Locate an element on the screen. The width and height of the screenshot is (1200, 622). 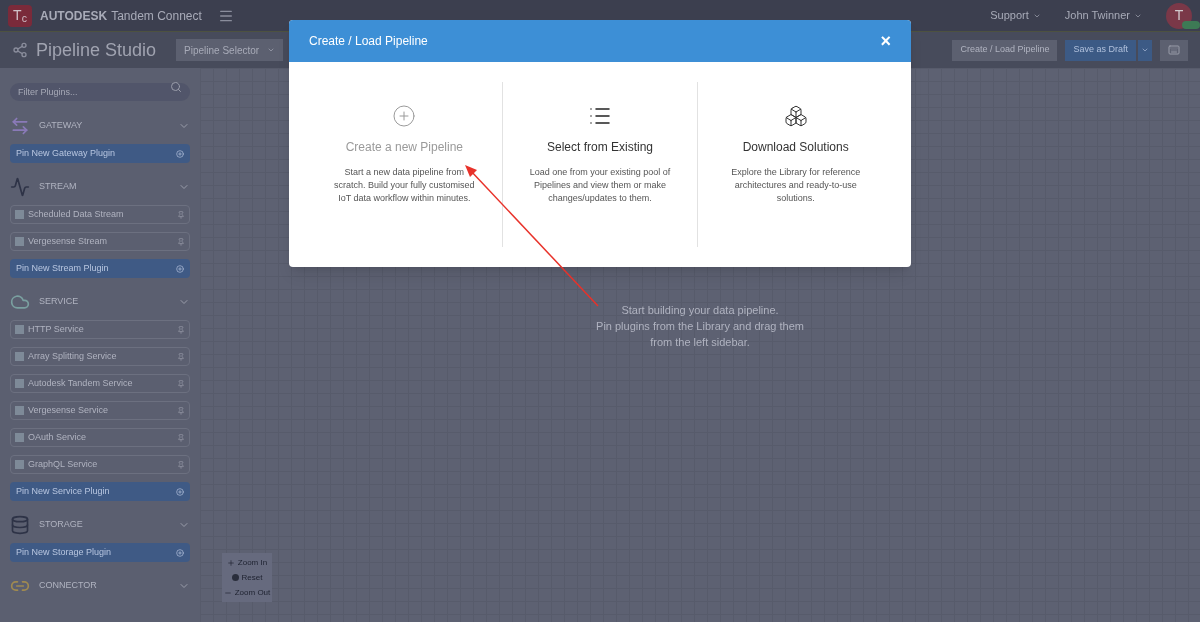
option-description: Start a new data pipeline from scratch. Build your fully customised IoT data workflow within minutes. is located at coordinates (404, 185).